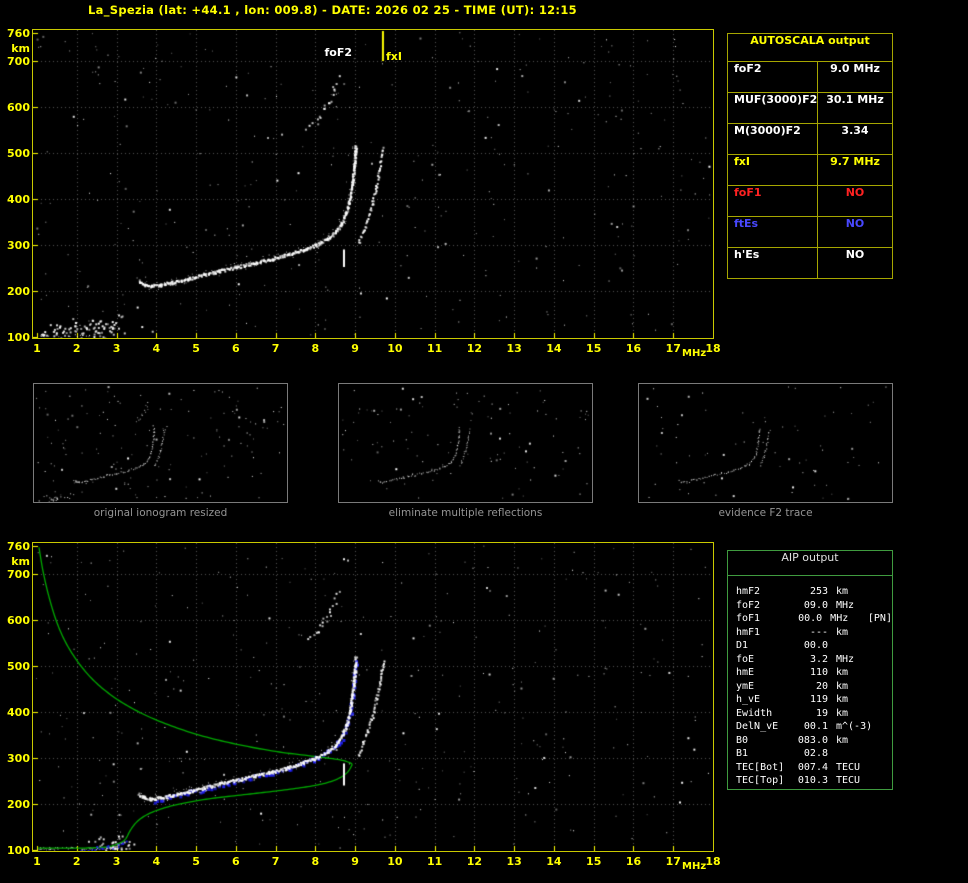 This screenshot has width=968, height=883. What do you see at coordinates (748, 605) in the screenshot?
I see `aip-name: foF2` at bounding box center [748, 605].